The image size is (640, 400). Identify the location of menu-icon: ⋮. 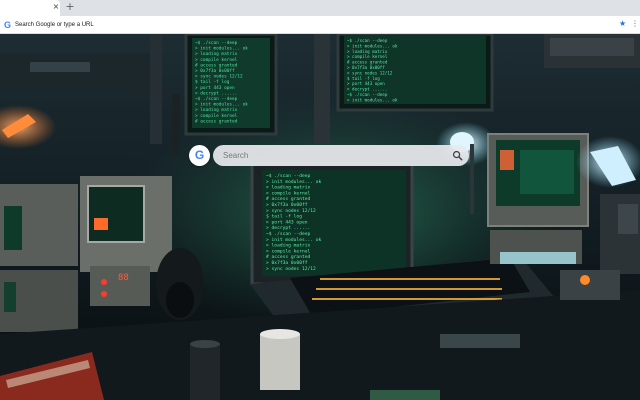
(635, 24).